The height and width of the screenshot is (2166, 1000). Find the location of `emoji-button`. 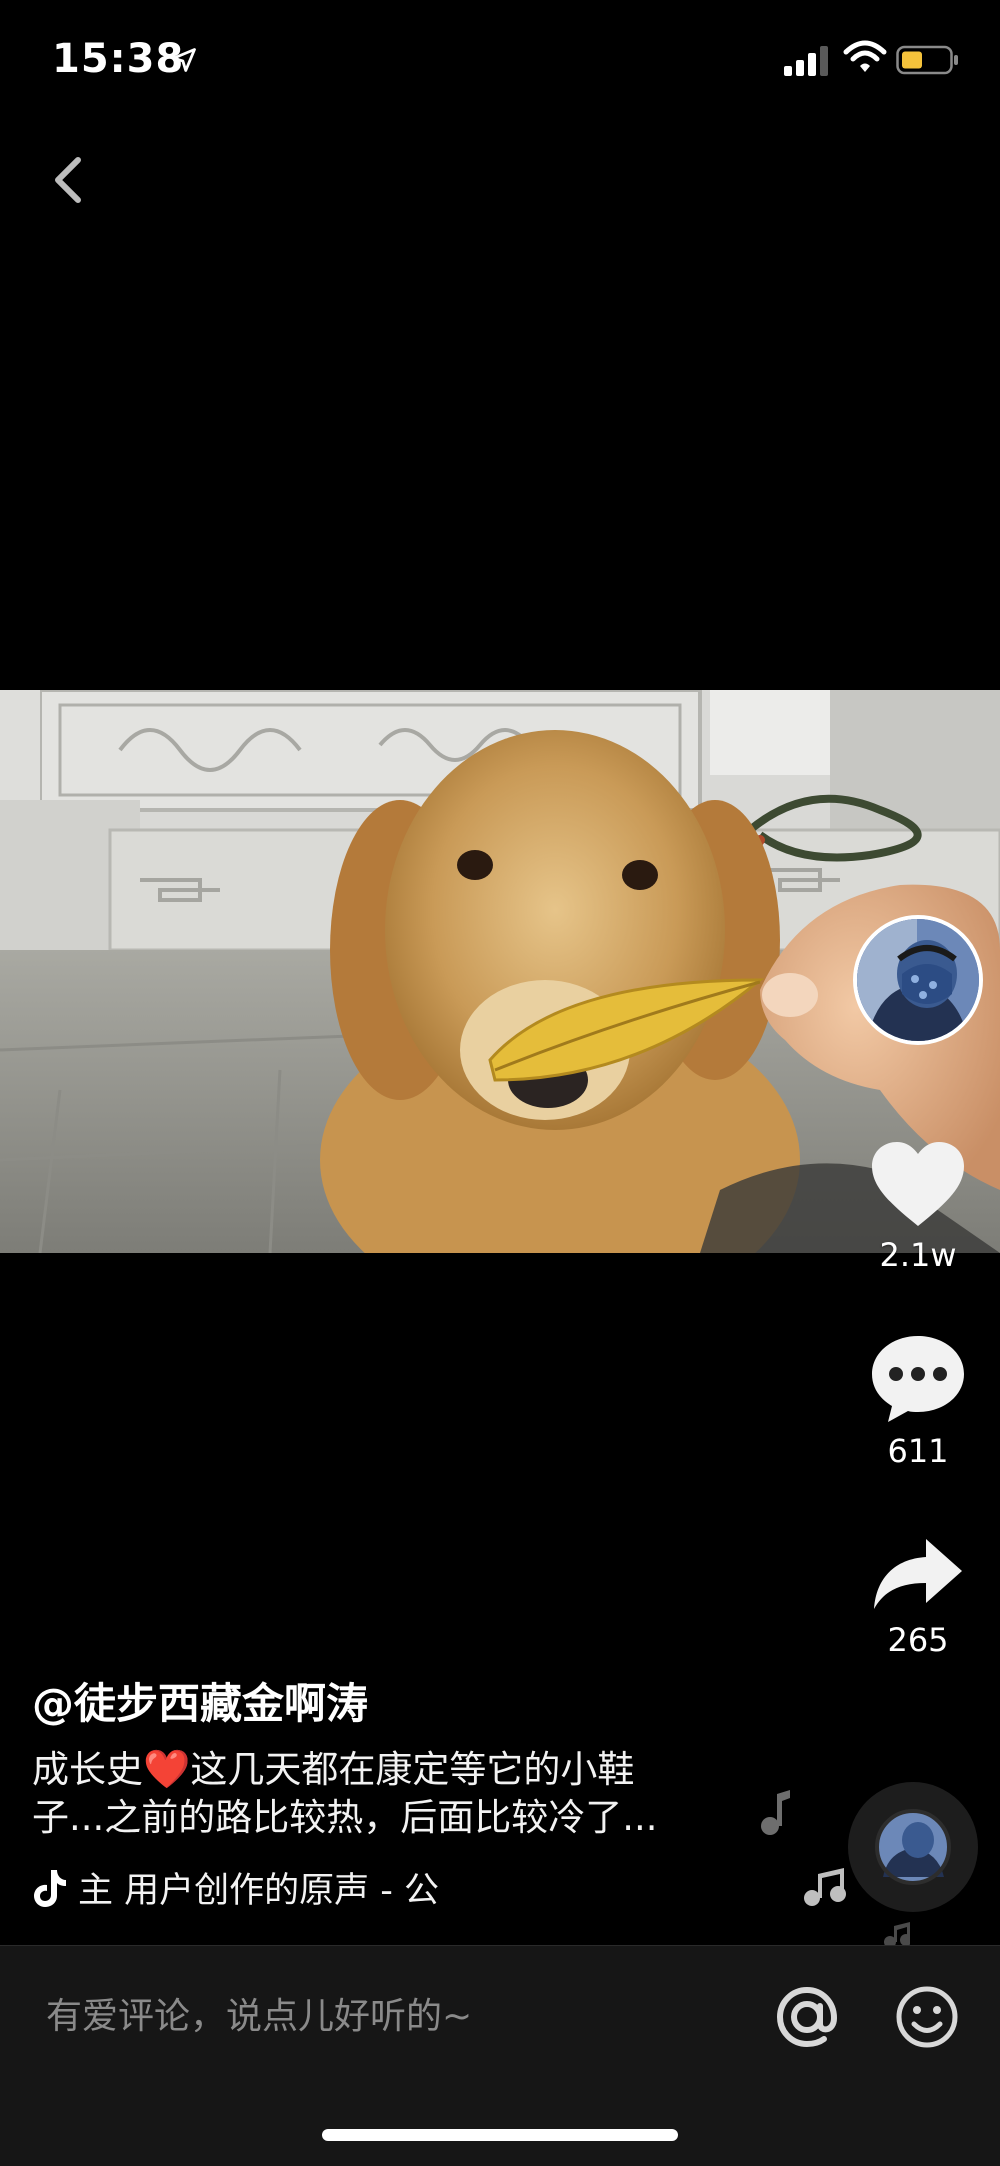

emoji-button is located at coordinates (927, 2017).